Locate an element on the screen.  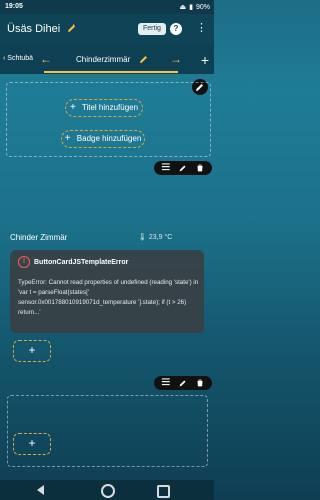
battery-icon: ▮ is located at coordinates (191, 7).